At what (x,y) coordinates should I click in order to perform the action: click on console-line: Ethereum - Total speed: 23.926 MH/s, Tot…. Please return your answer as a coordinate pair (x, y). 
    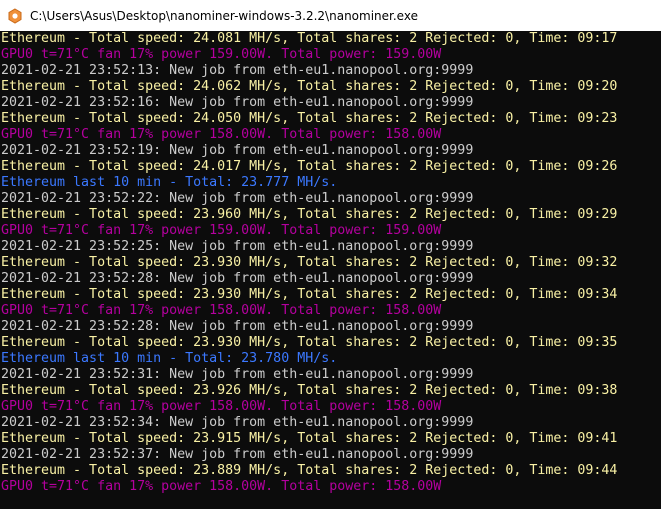
    Looking at the image, I should click on (309, 390).